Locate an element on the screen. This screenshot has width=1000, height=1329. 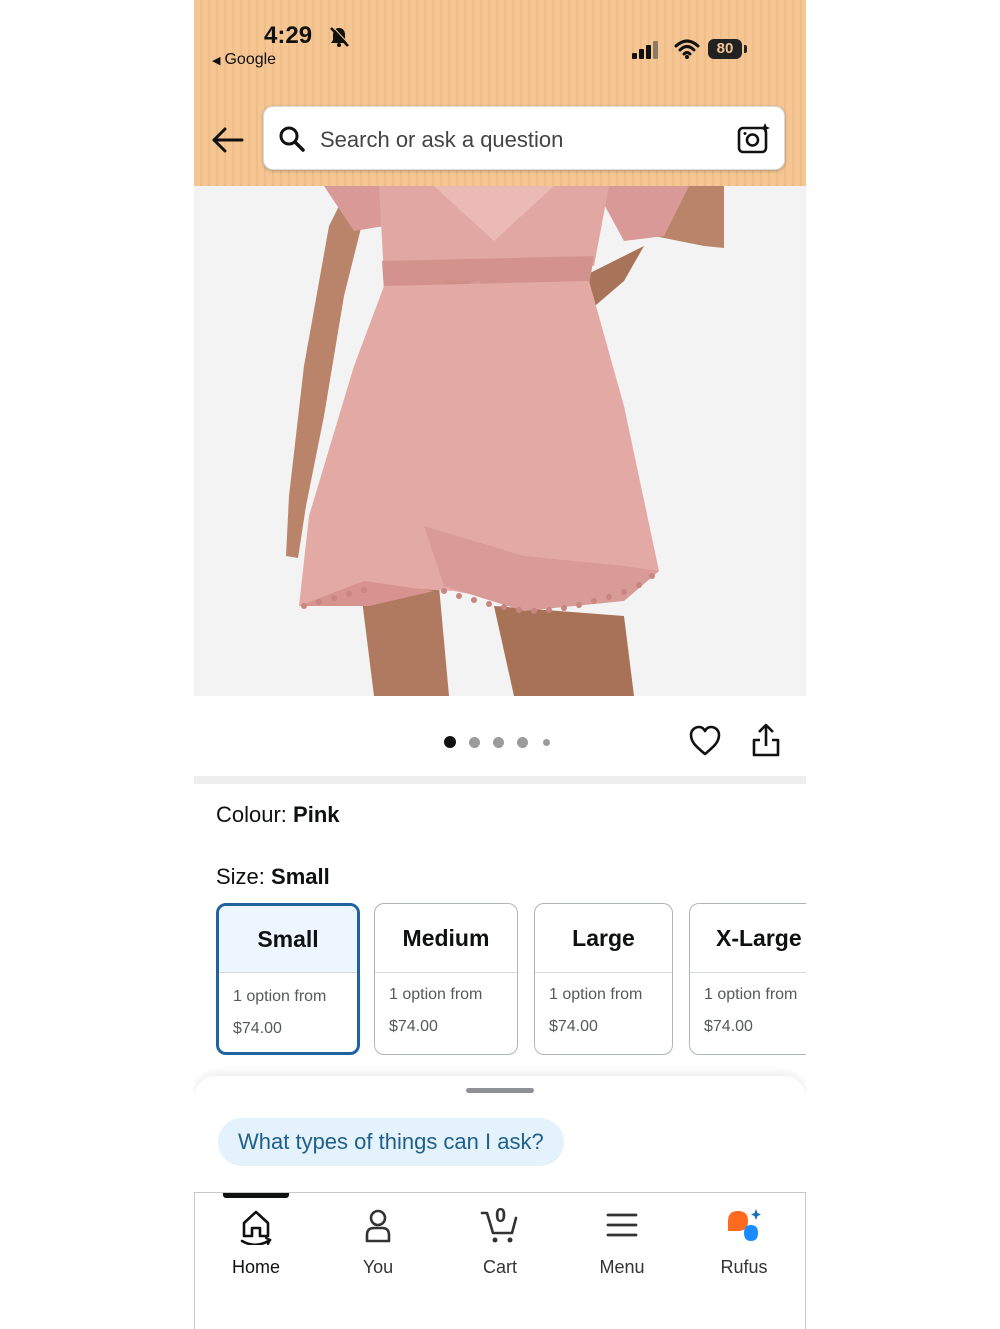
size-option-name: X-Large is located at coordinates (748, 938).